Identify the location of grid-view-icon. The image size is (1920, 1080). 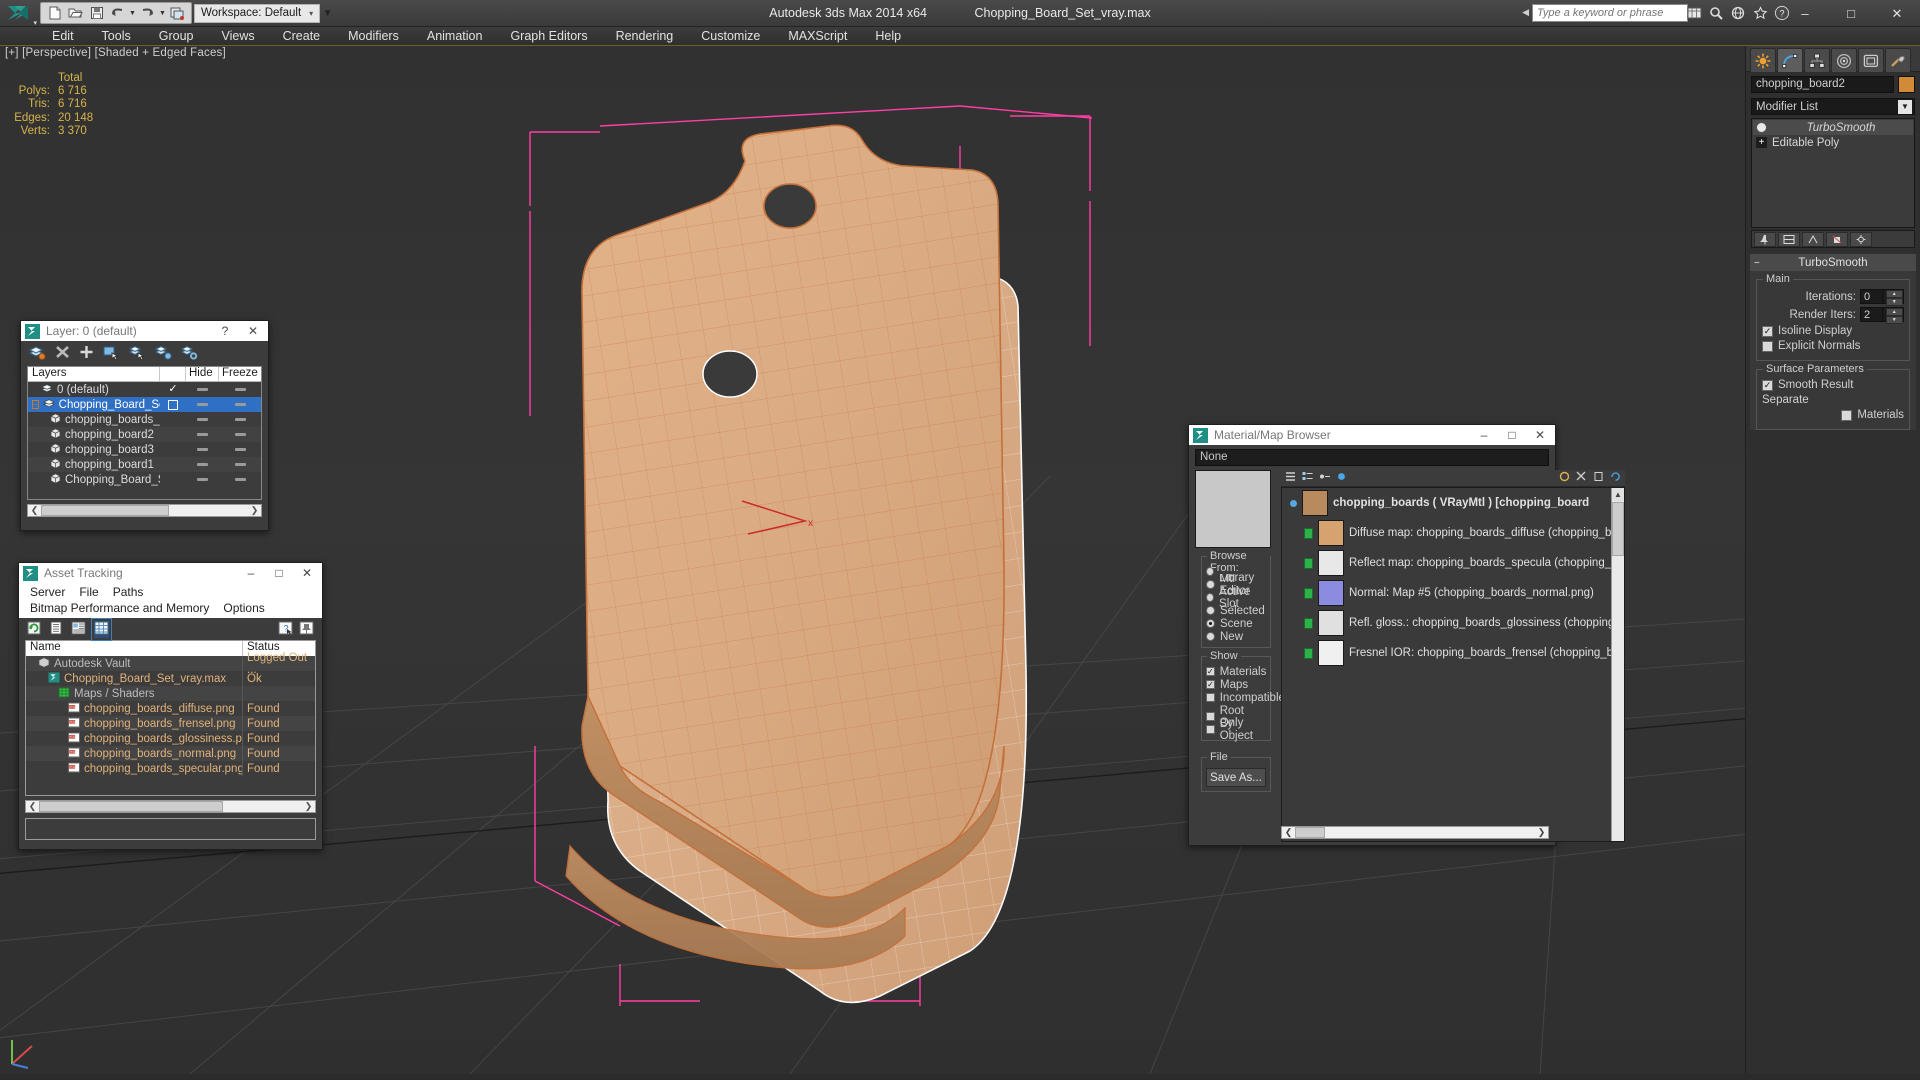
(101, 629).